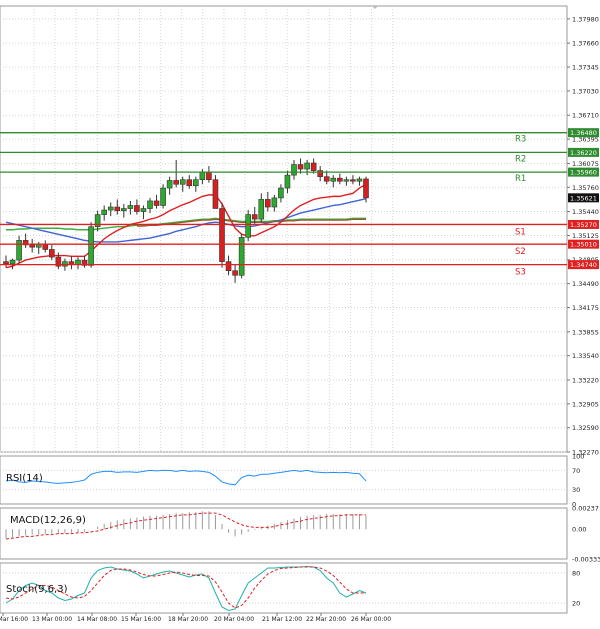 Image resolution: width=600 pixels, height=629 pixels. What do you see at coordinates (585, 284) in the screenshot?
I see `y-tick-label: 1.34490` at bounding box center [585, 284].